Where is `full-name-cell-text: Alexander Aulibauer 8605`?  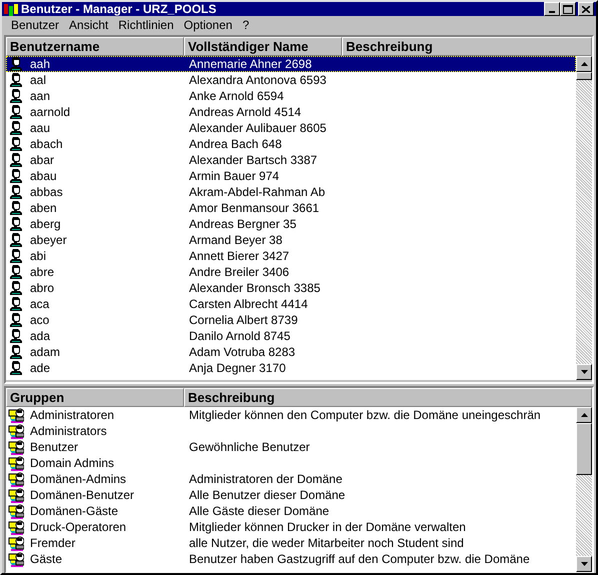
full-name-cell-text: Alexander Aulibauer 8605 is located at coordinates (258, 128).